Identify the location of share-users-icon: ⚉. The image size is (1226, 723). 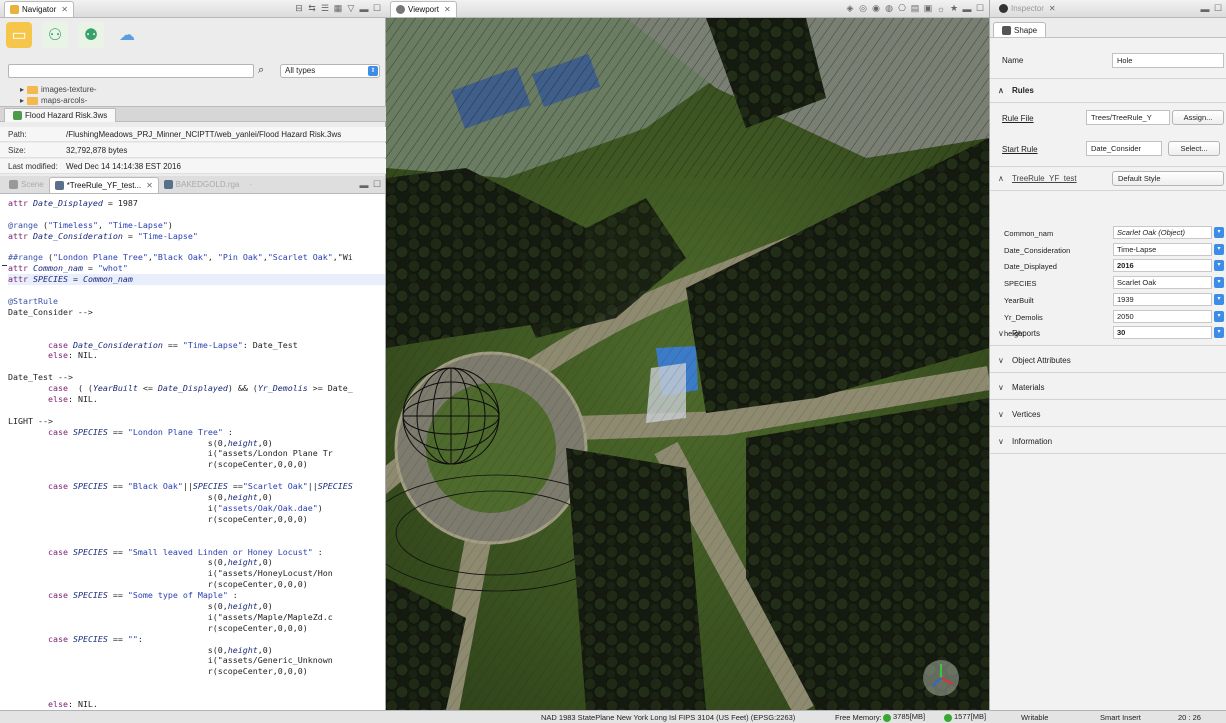
(91, 35).